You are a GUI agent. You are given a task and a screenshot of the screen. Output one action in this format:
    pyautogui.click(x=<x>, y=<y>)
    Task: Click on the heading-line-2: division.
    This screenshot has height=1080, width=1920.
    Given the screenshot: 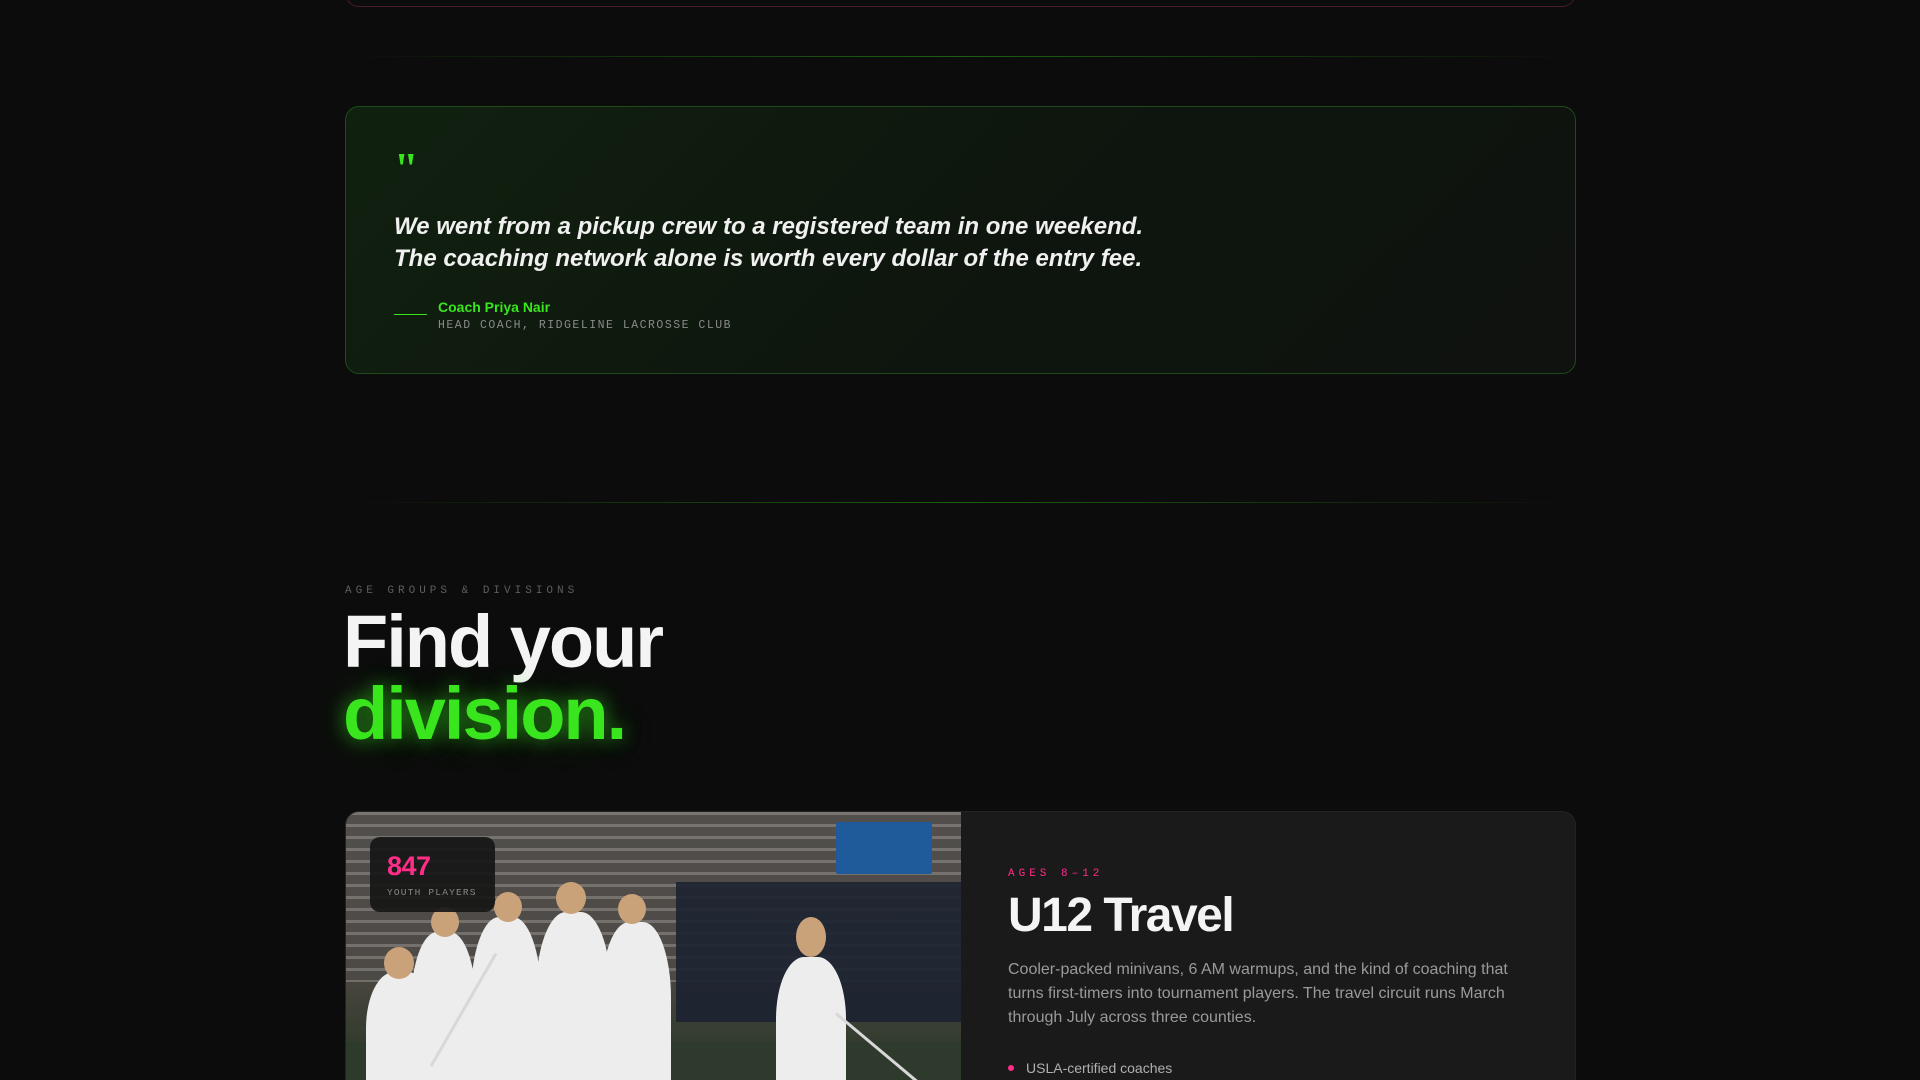 What is the action you would take?
    pyautogui.click(x=485, y=713)
    